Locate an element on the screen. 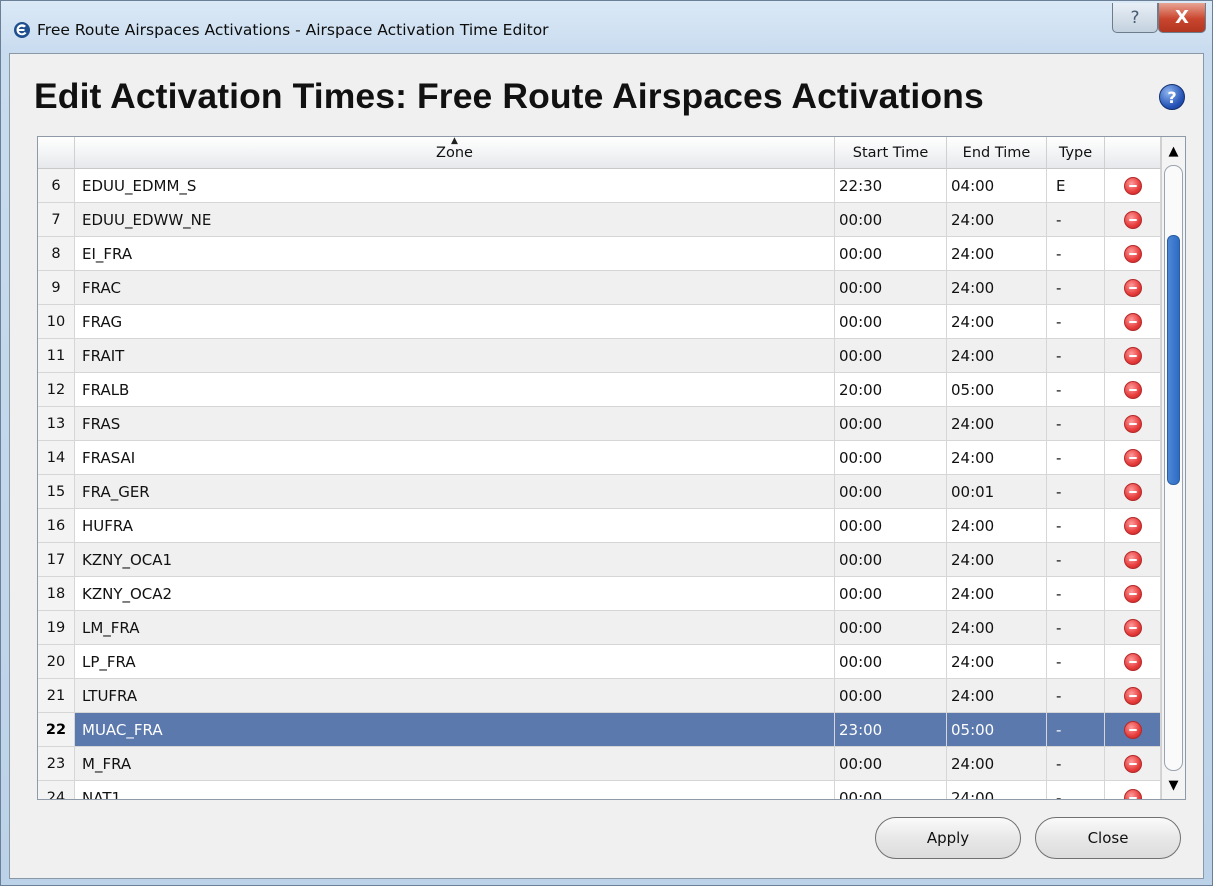  table-row: 21 LTUFRA 00:00 24:00- is located at coordinates (599, 696).